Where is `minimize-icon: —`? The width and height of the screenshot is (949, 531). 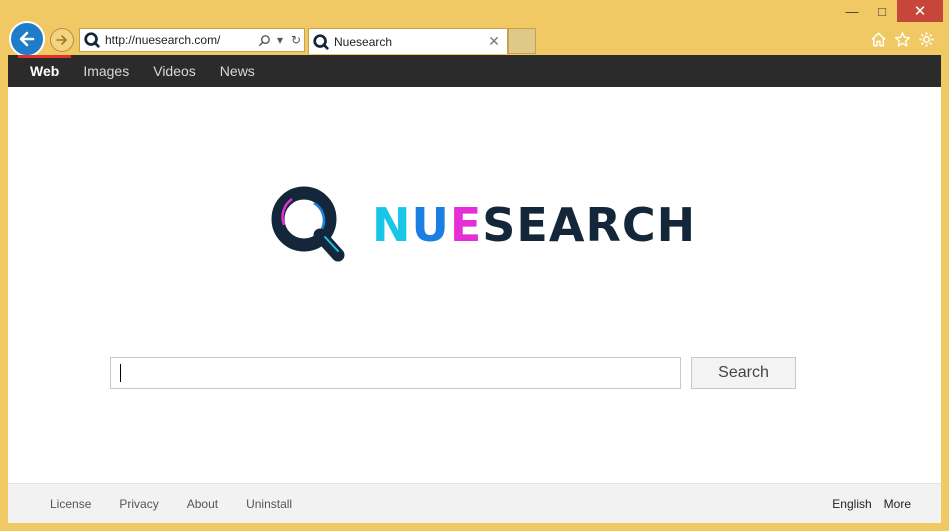 minimize-icon: — is located at coordinates (852, 11).